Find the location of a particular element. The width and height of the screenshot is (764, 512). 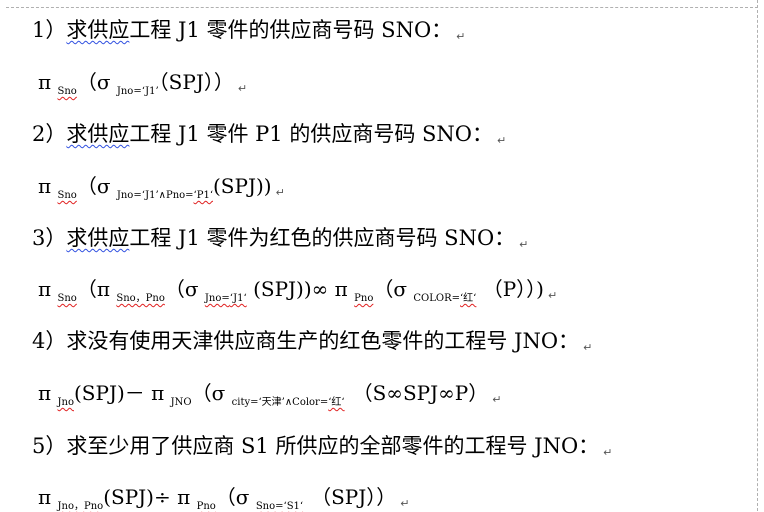

inner-projection-subscript: Sno，Pno is located at coordinates (140, 298).